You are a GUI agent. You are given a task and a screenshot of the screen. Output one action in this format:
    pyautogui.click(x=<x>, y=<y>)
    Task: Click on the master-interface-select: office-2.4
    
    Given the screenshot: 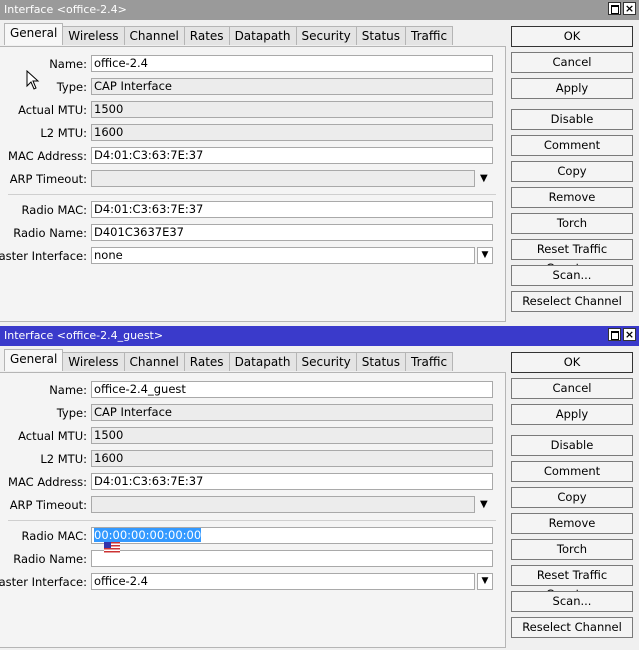 What is the action you would take?
    pyautogui.click(x=283, y=581)
    